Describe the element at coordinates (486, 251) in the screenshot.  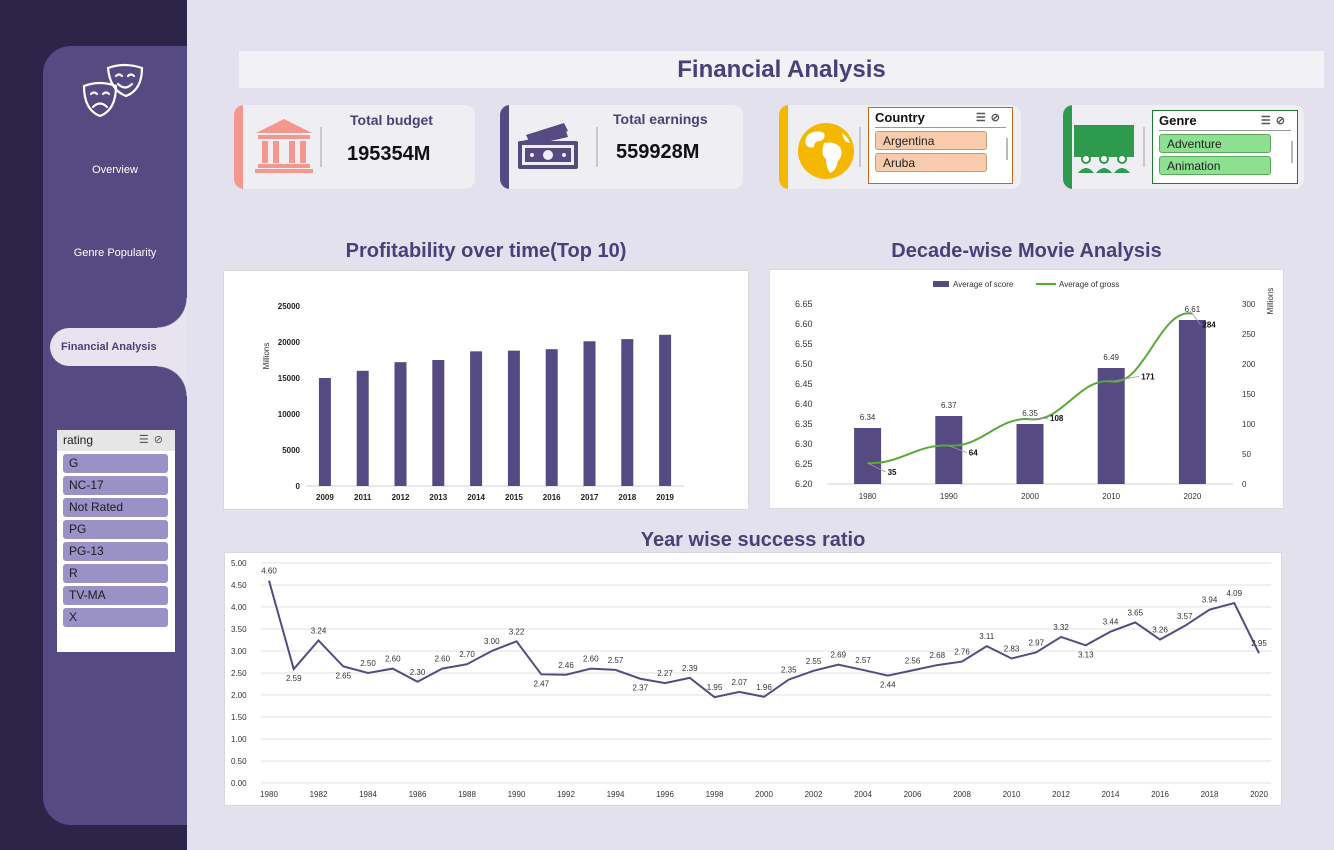
I see `profitability-chart-title: Profitability over time(Top 10)` at that location.